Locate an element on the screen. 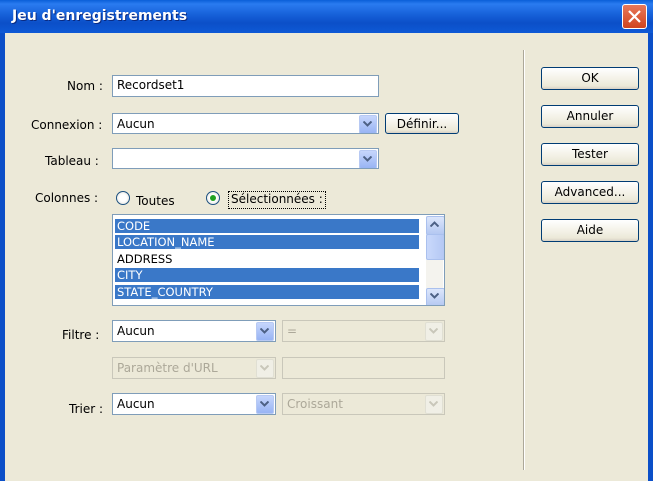 This screenshot has width=653, height=481. filter-param-dropdown-button is located at coordinates (265, 368).